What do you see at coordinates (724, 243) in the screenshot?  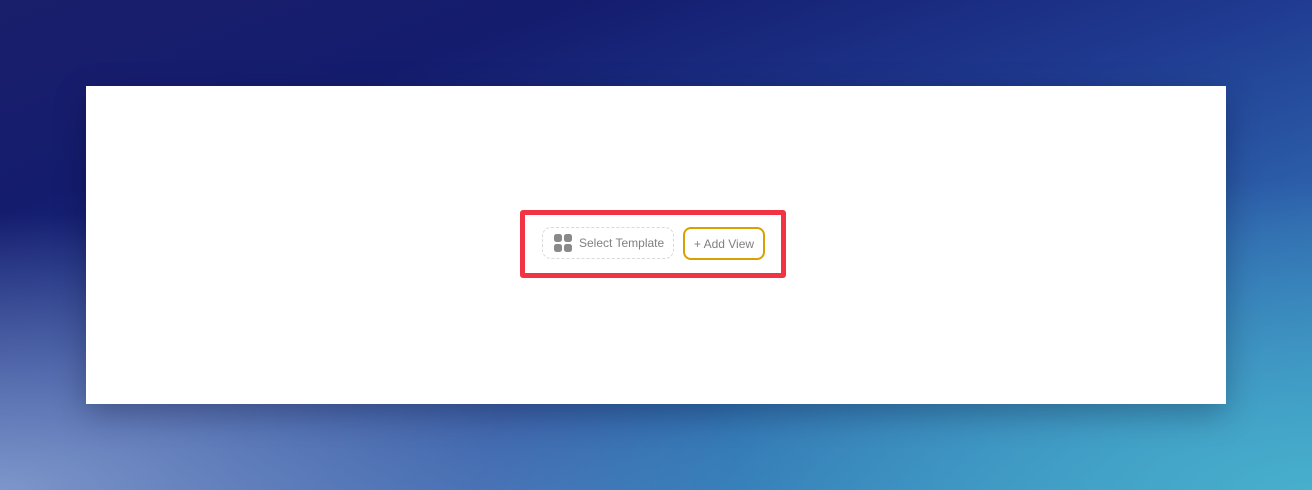 I see `add-view-button: + Add View` at bounding box center [724, 243].